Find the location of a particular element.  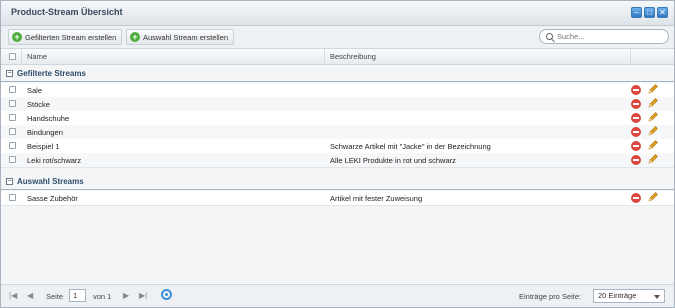

per-page-select: 20 Einträge is located at coordinates (629, 296).